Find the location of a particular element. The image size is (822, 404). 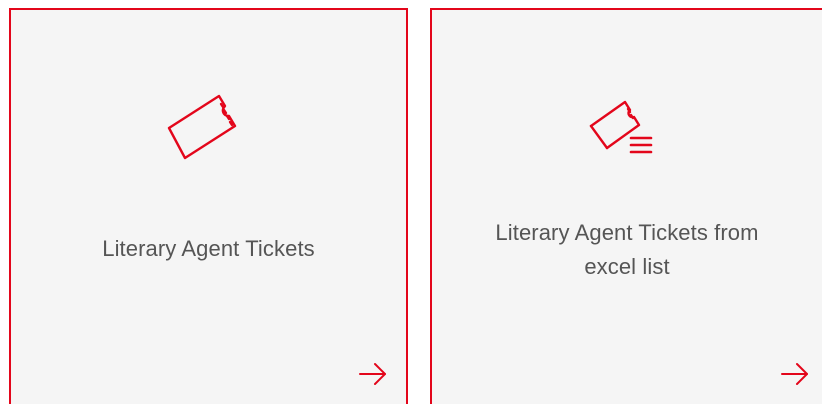

ticket-list-icon is located at coordinates (627, 128).